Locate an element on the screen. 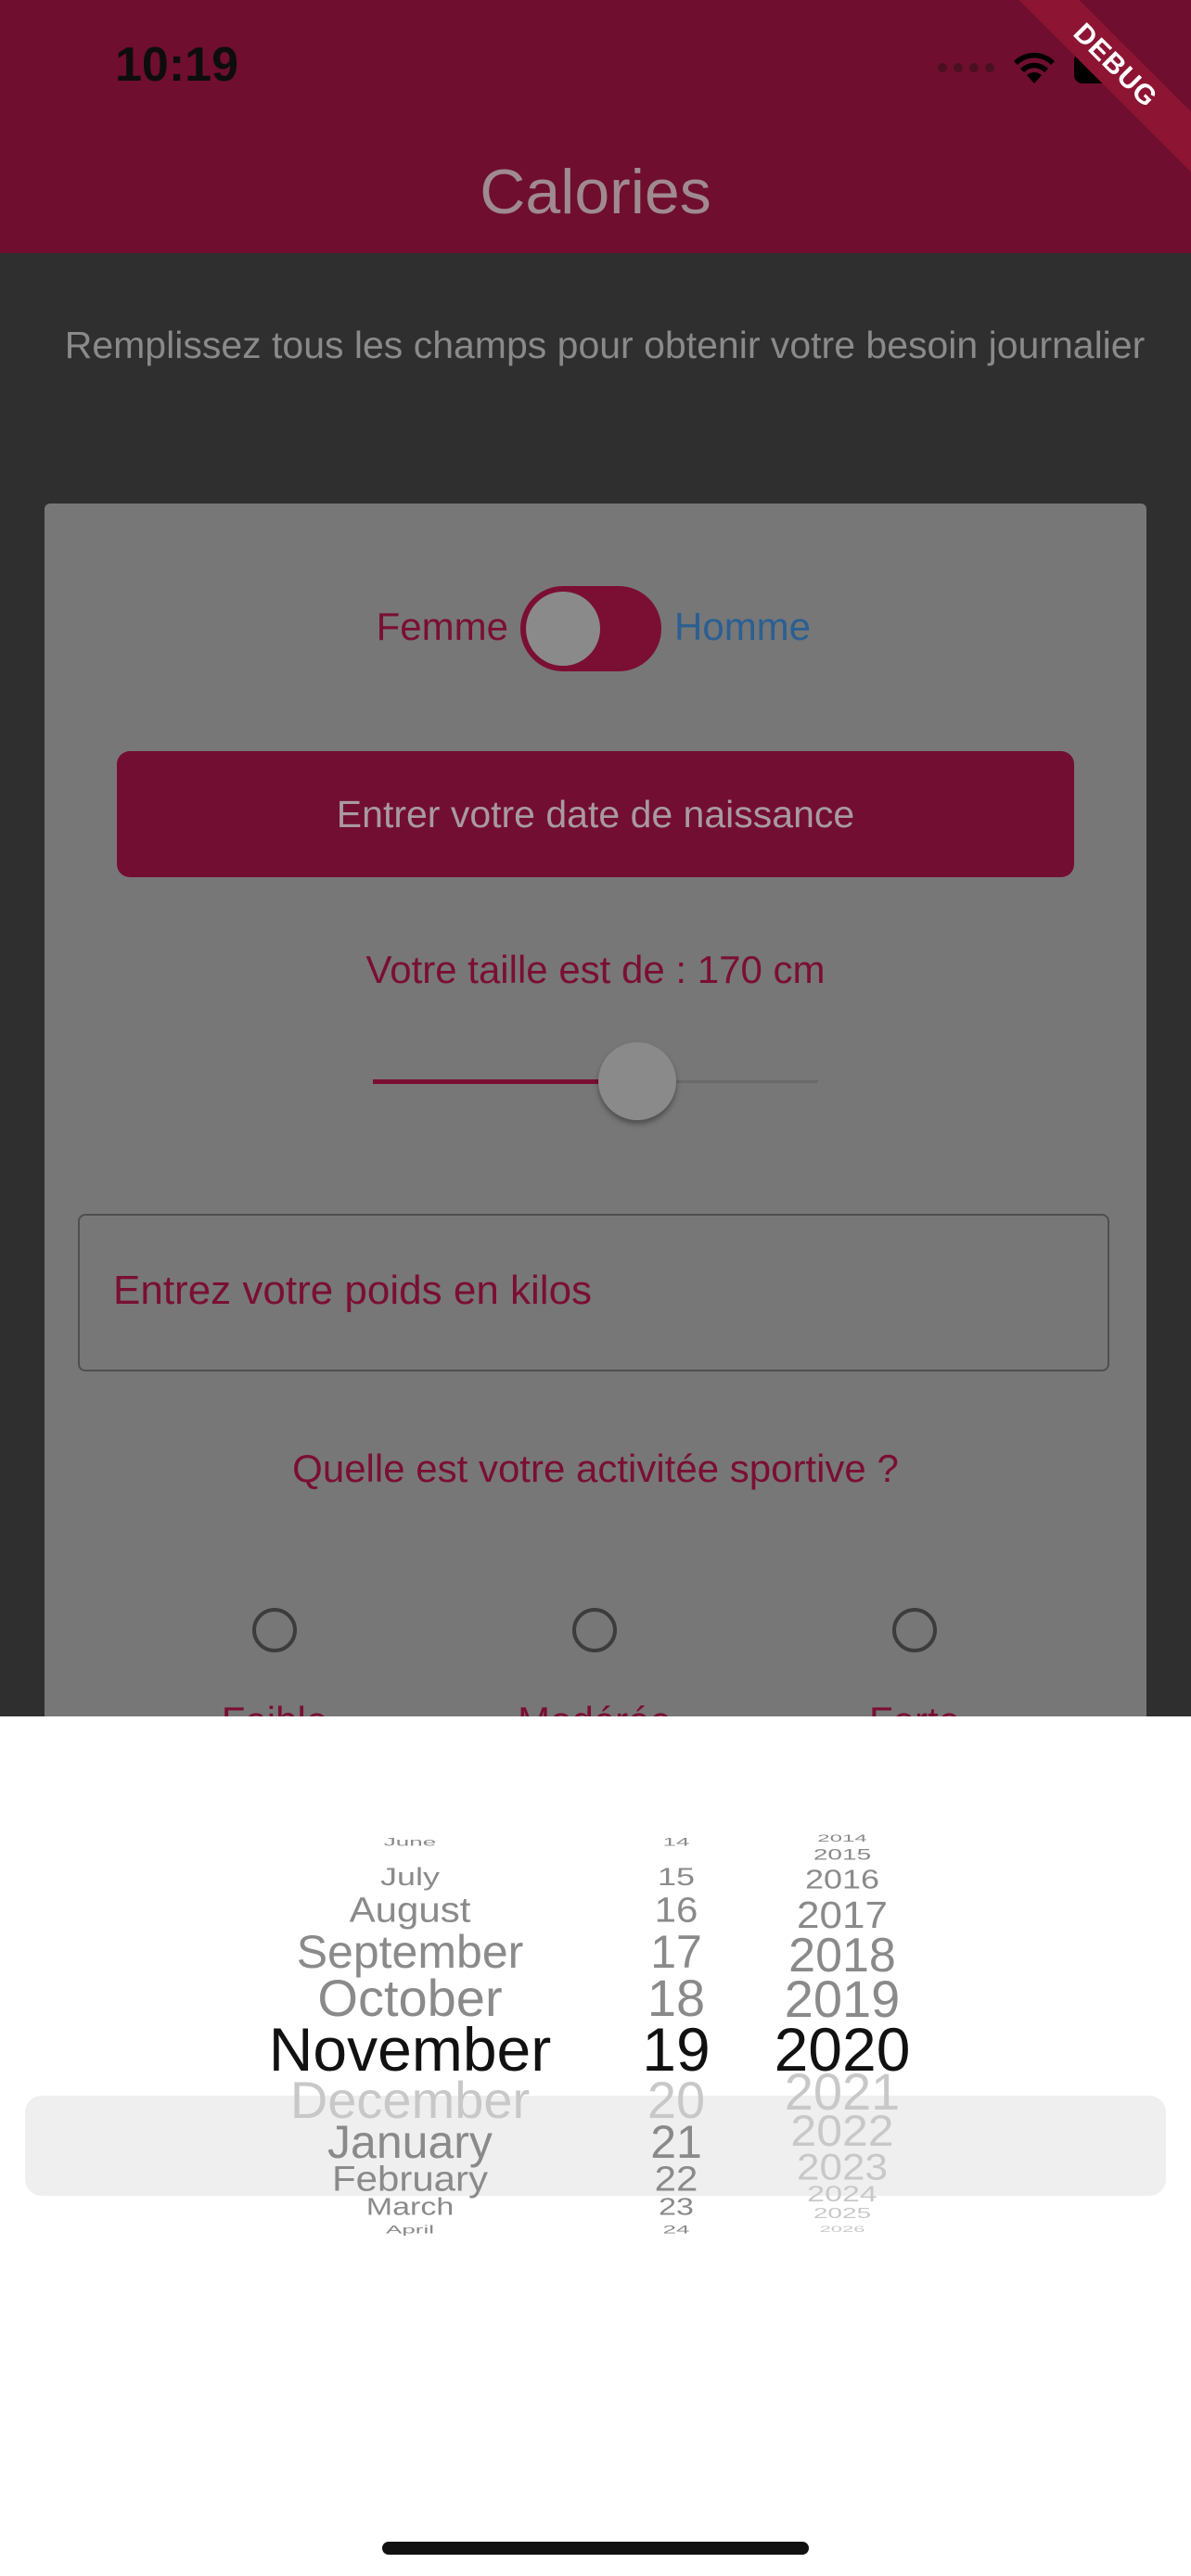 The height and width of the screenshot is (2576, 1191). app-title: Calories is located at coordinates (595, 192).